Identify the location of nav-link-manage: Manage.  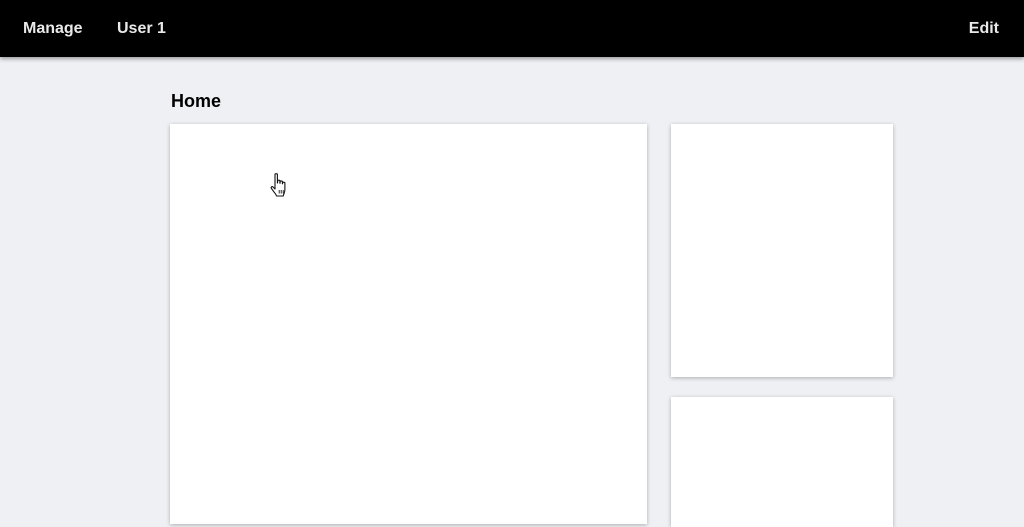
(53, 28).